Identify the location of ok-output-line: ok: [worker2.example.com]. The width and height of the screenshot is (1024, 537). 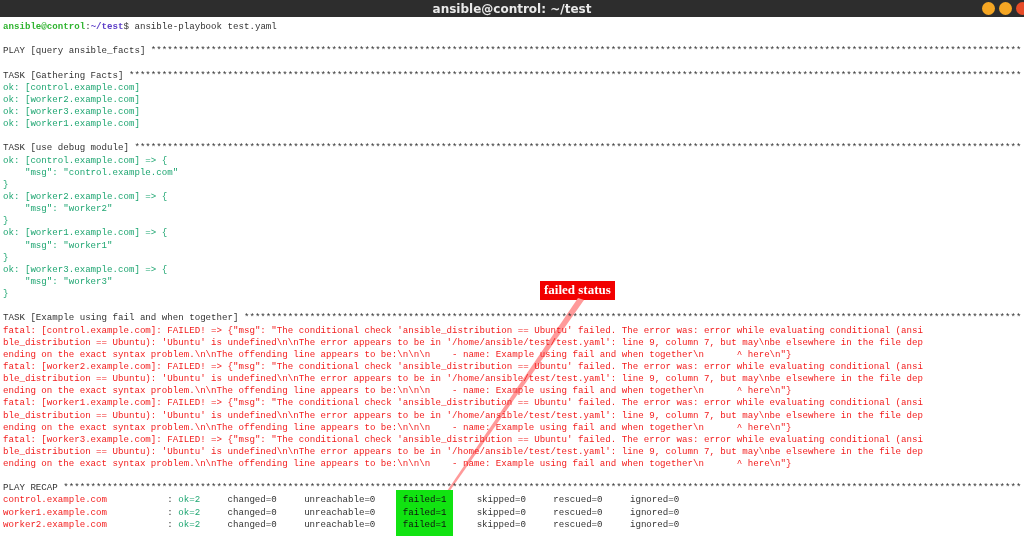
(71, 99).